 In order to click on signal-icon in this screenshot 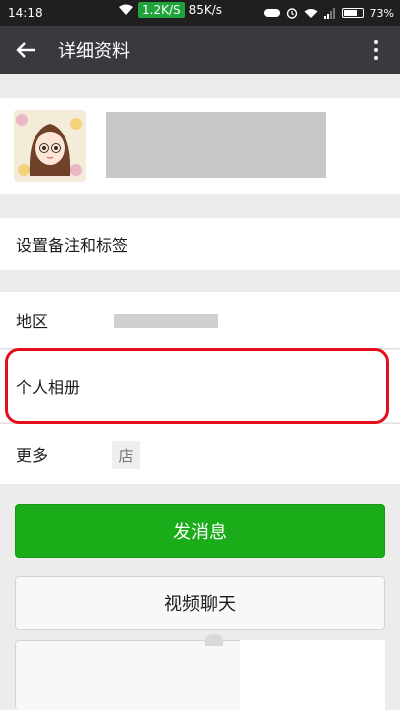, I will do `click(329, 13)`.